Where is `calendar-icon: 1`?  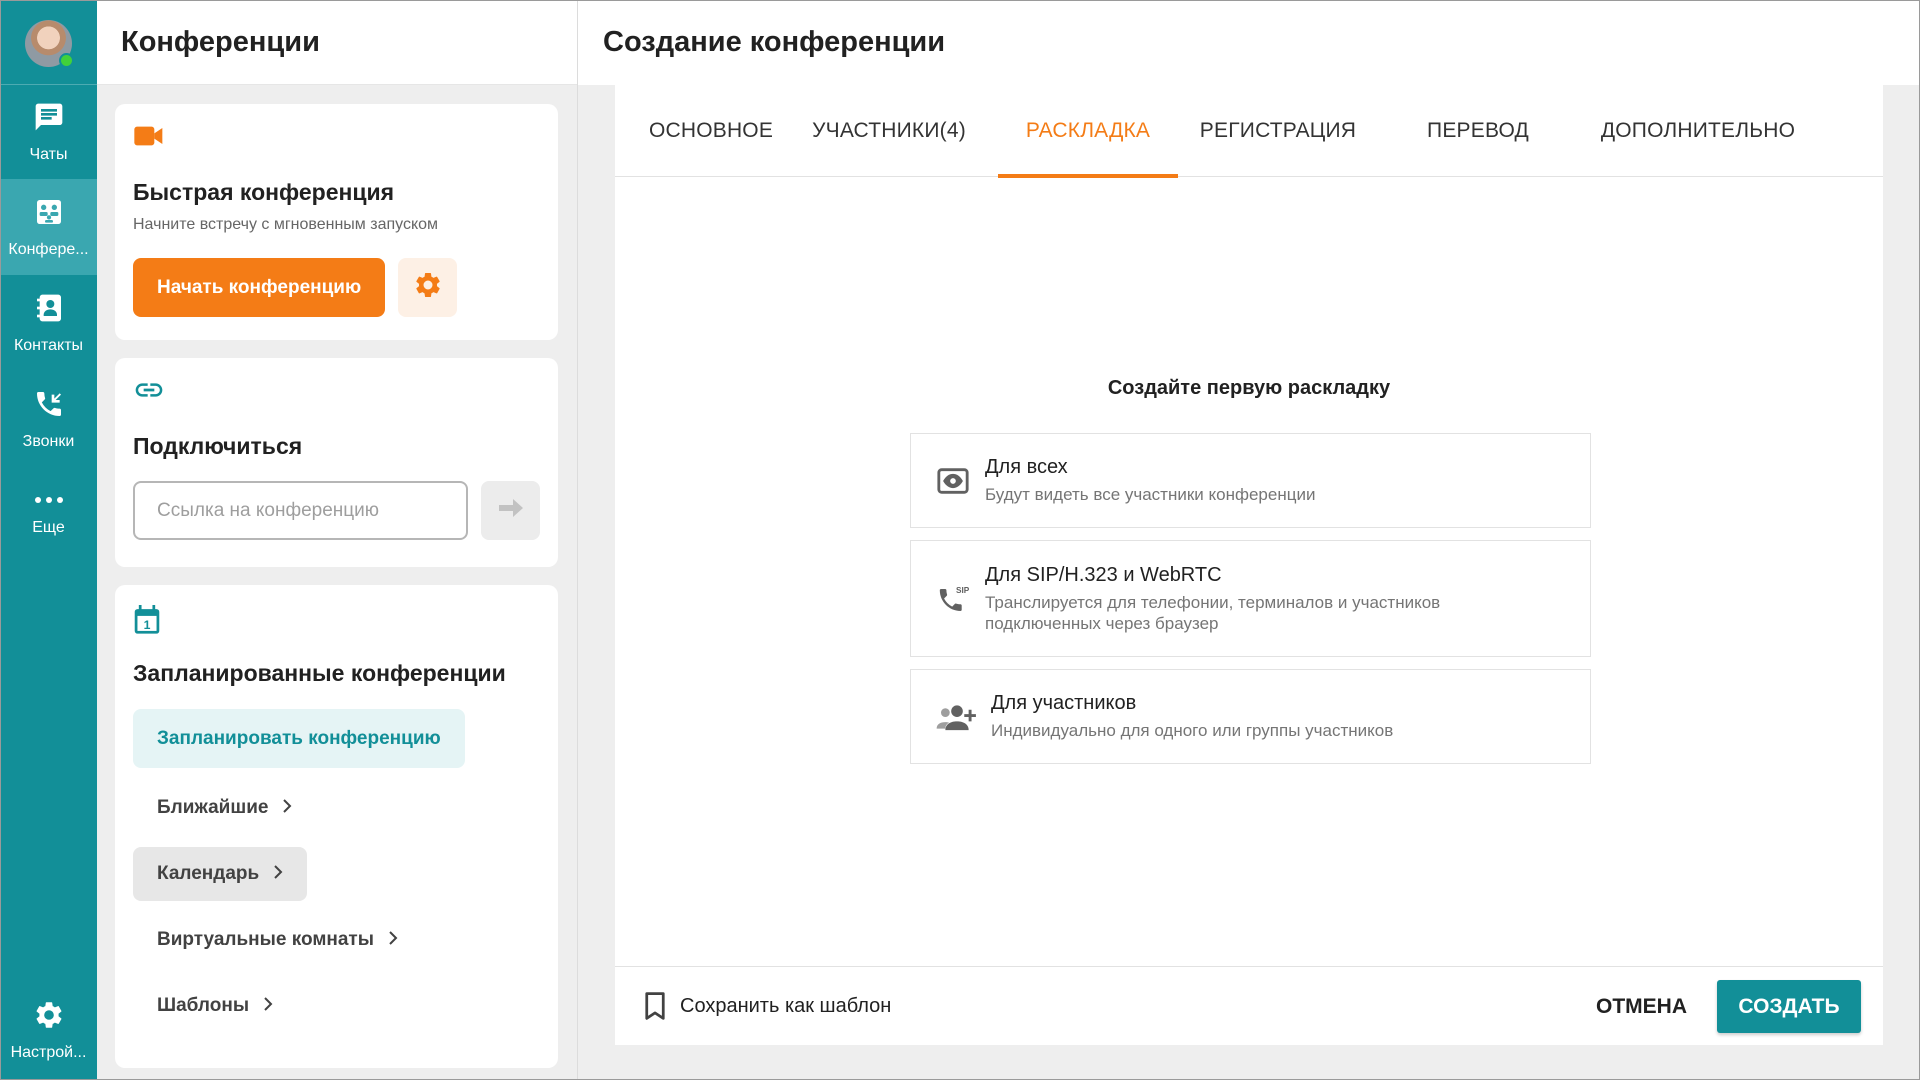
calendar-icon: 1 is located at coordinates (336, 622).